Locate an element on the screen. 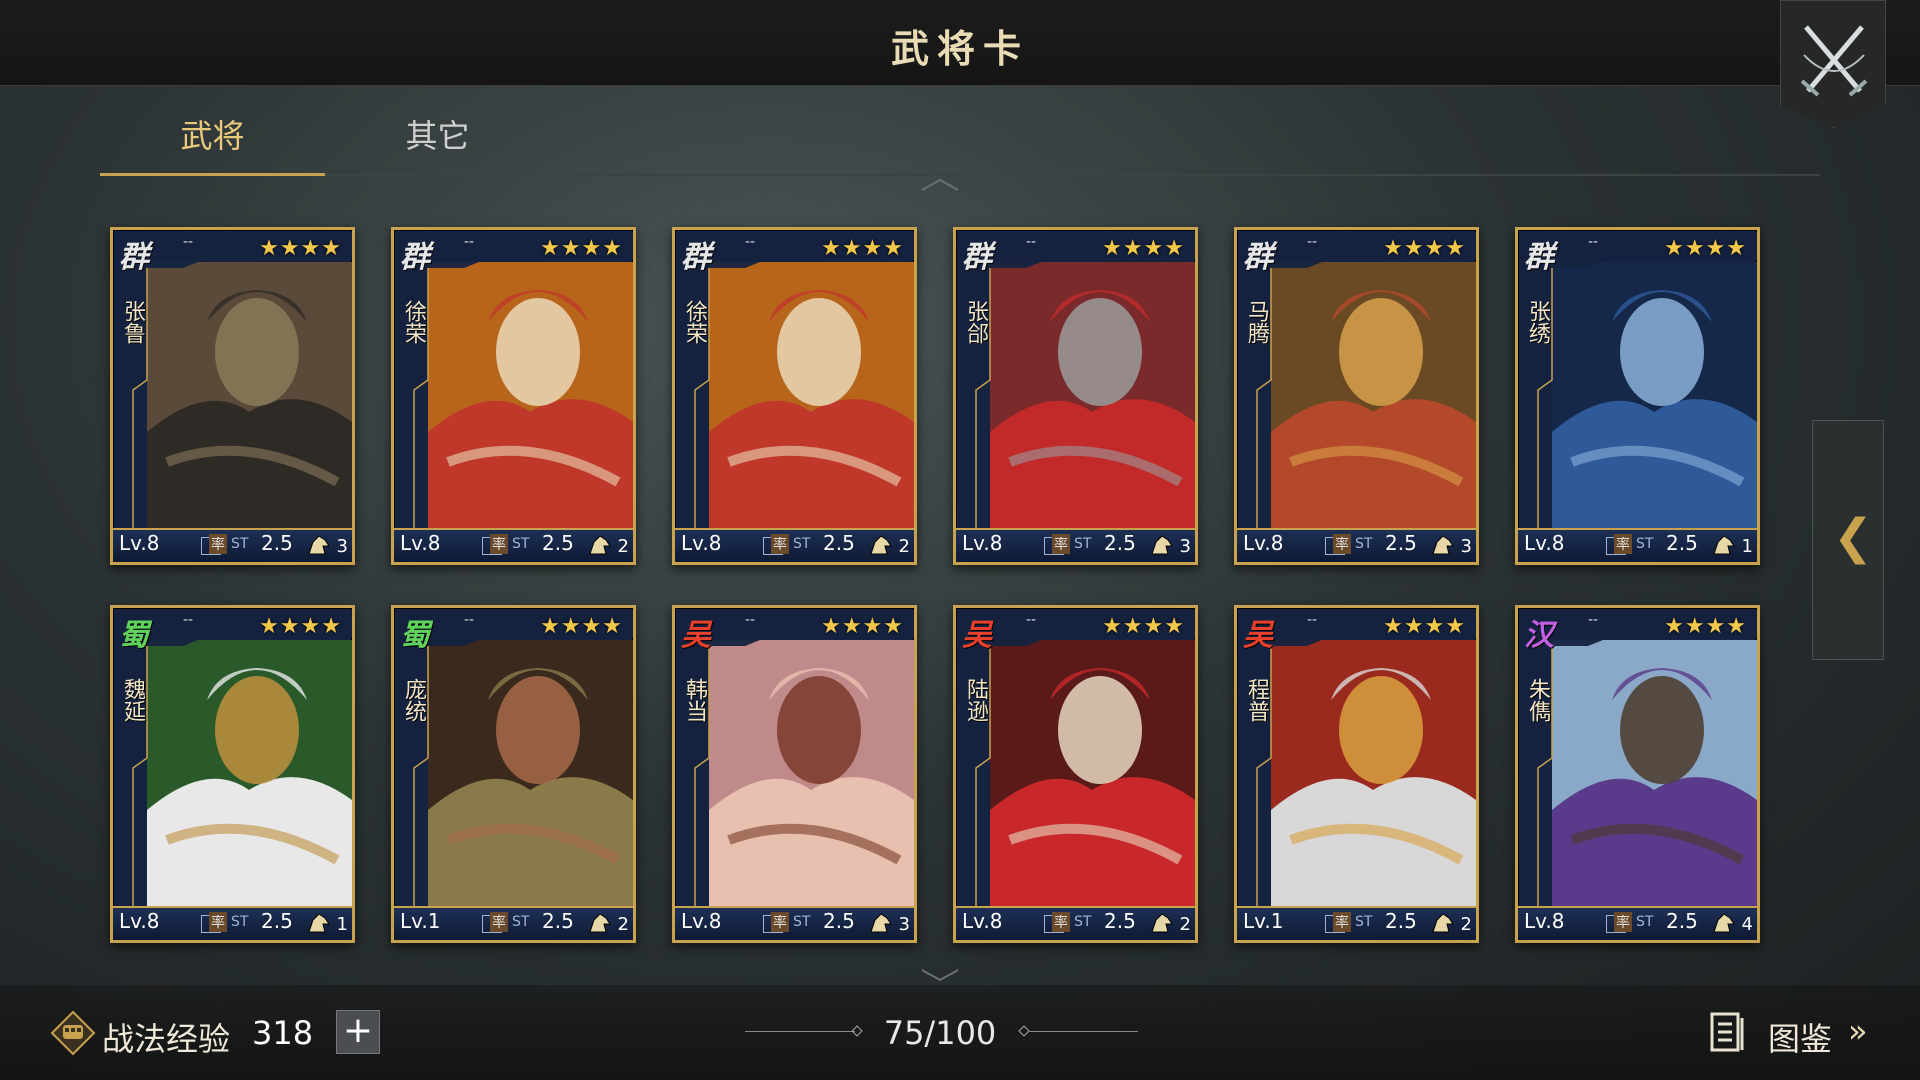  tactic-exp-label: 战法经验 is located at coordinates (166, 1039).